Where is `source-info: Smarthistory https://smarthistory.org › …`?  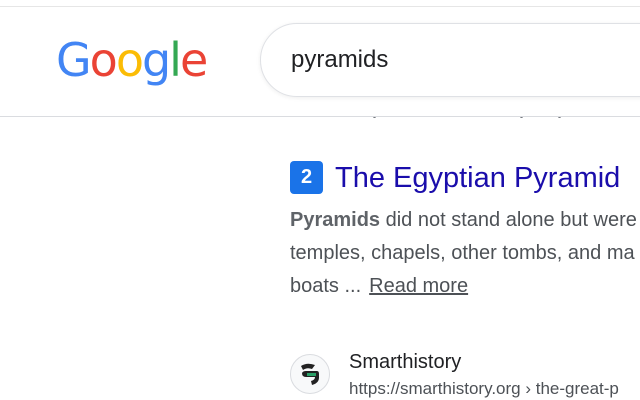 source-info: Smarthistory https://smarthistory.org › … is located at coordinates (465, 375).